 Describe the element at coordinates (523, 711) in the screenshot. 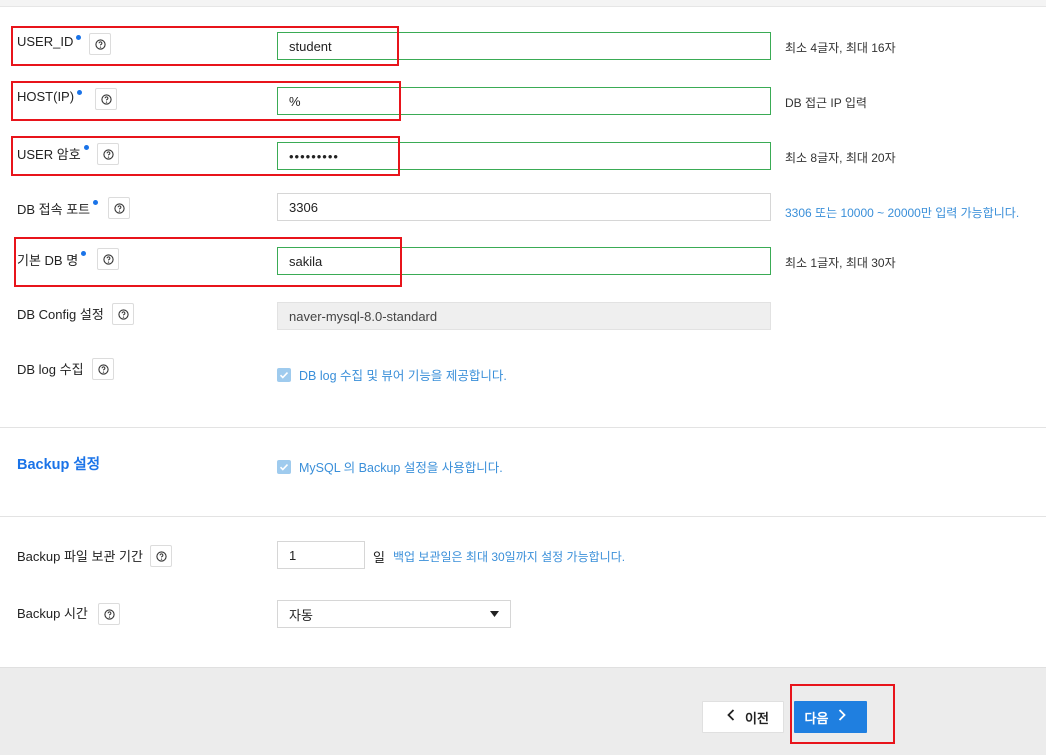

I see `footer-bar` at that location.